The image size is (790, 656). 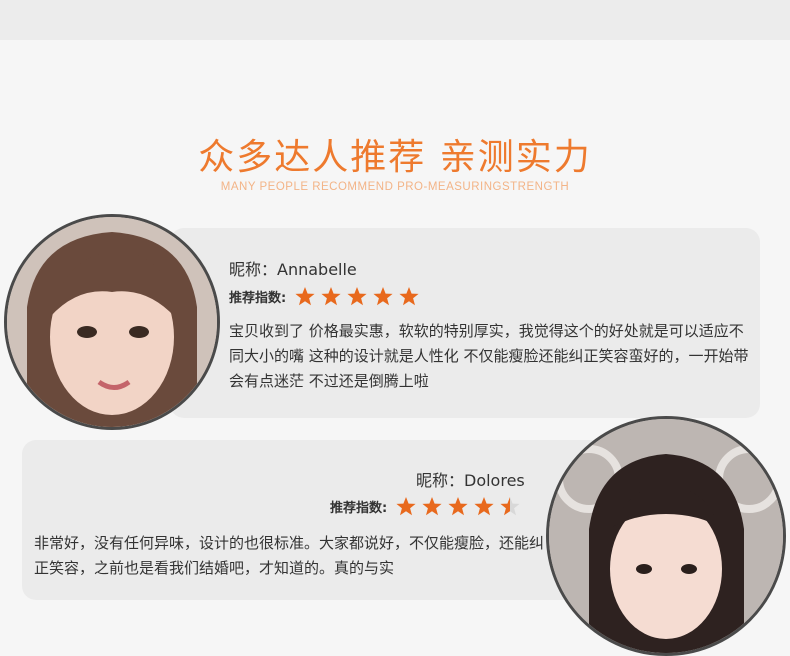 I want to click on reviewer-nickname: 昵称：Annabelle, so click(x=293, y=269).